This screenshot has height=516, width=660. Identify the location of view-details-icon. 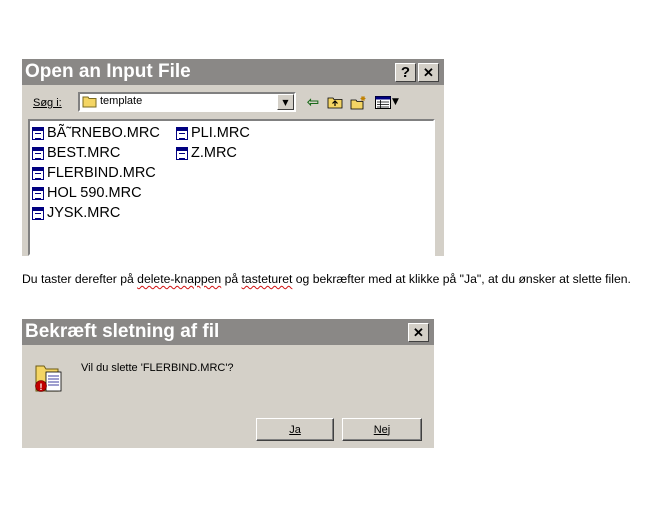
(383, 102).